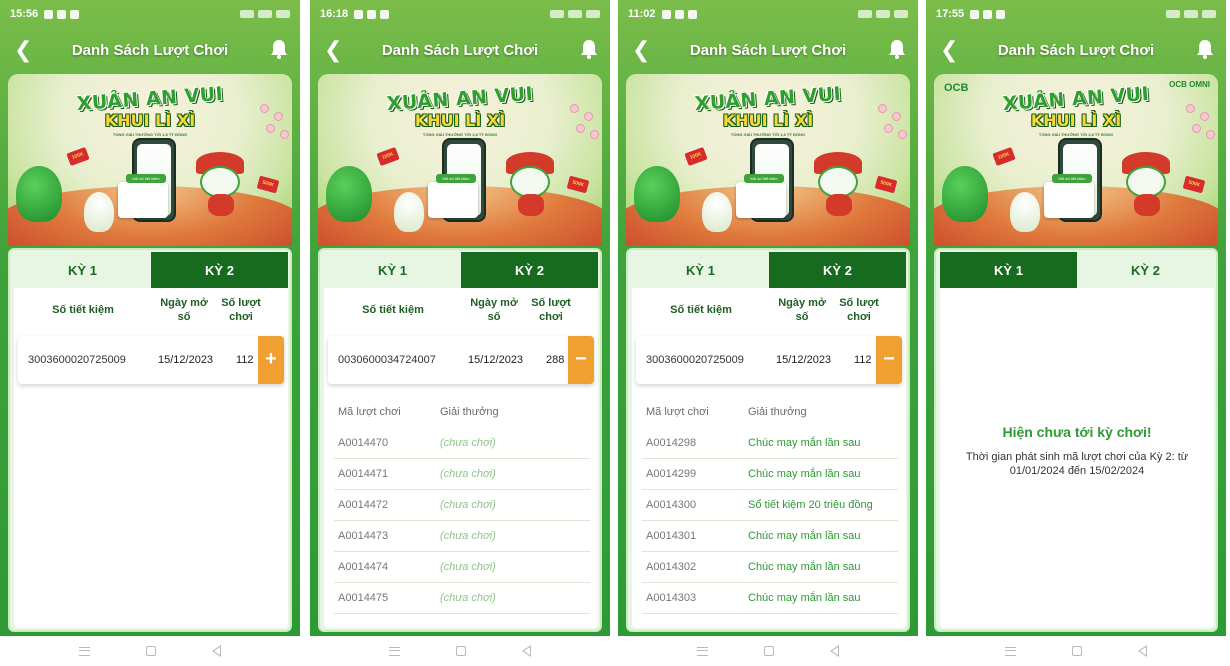 The width and height of the screenshot is (1230, 666). I want to click on play-row: A0014301 Chúc may mắn lần sau, so click(770, 536).